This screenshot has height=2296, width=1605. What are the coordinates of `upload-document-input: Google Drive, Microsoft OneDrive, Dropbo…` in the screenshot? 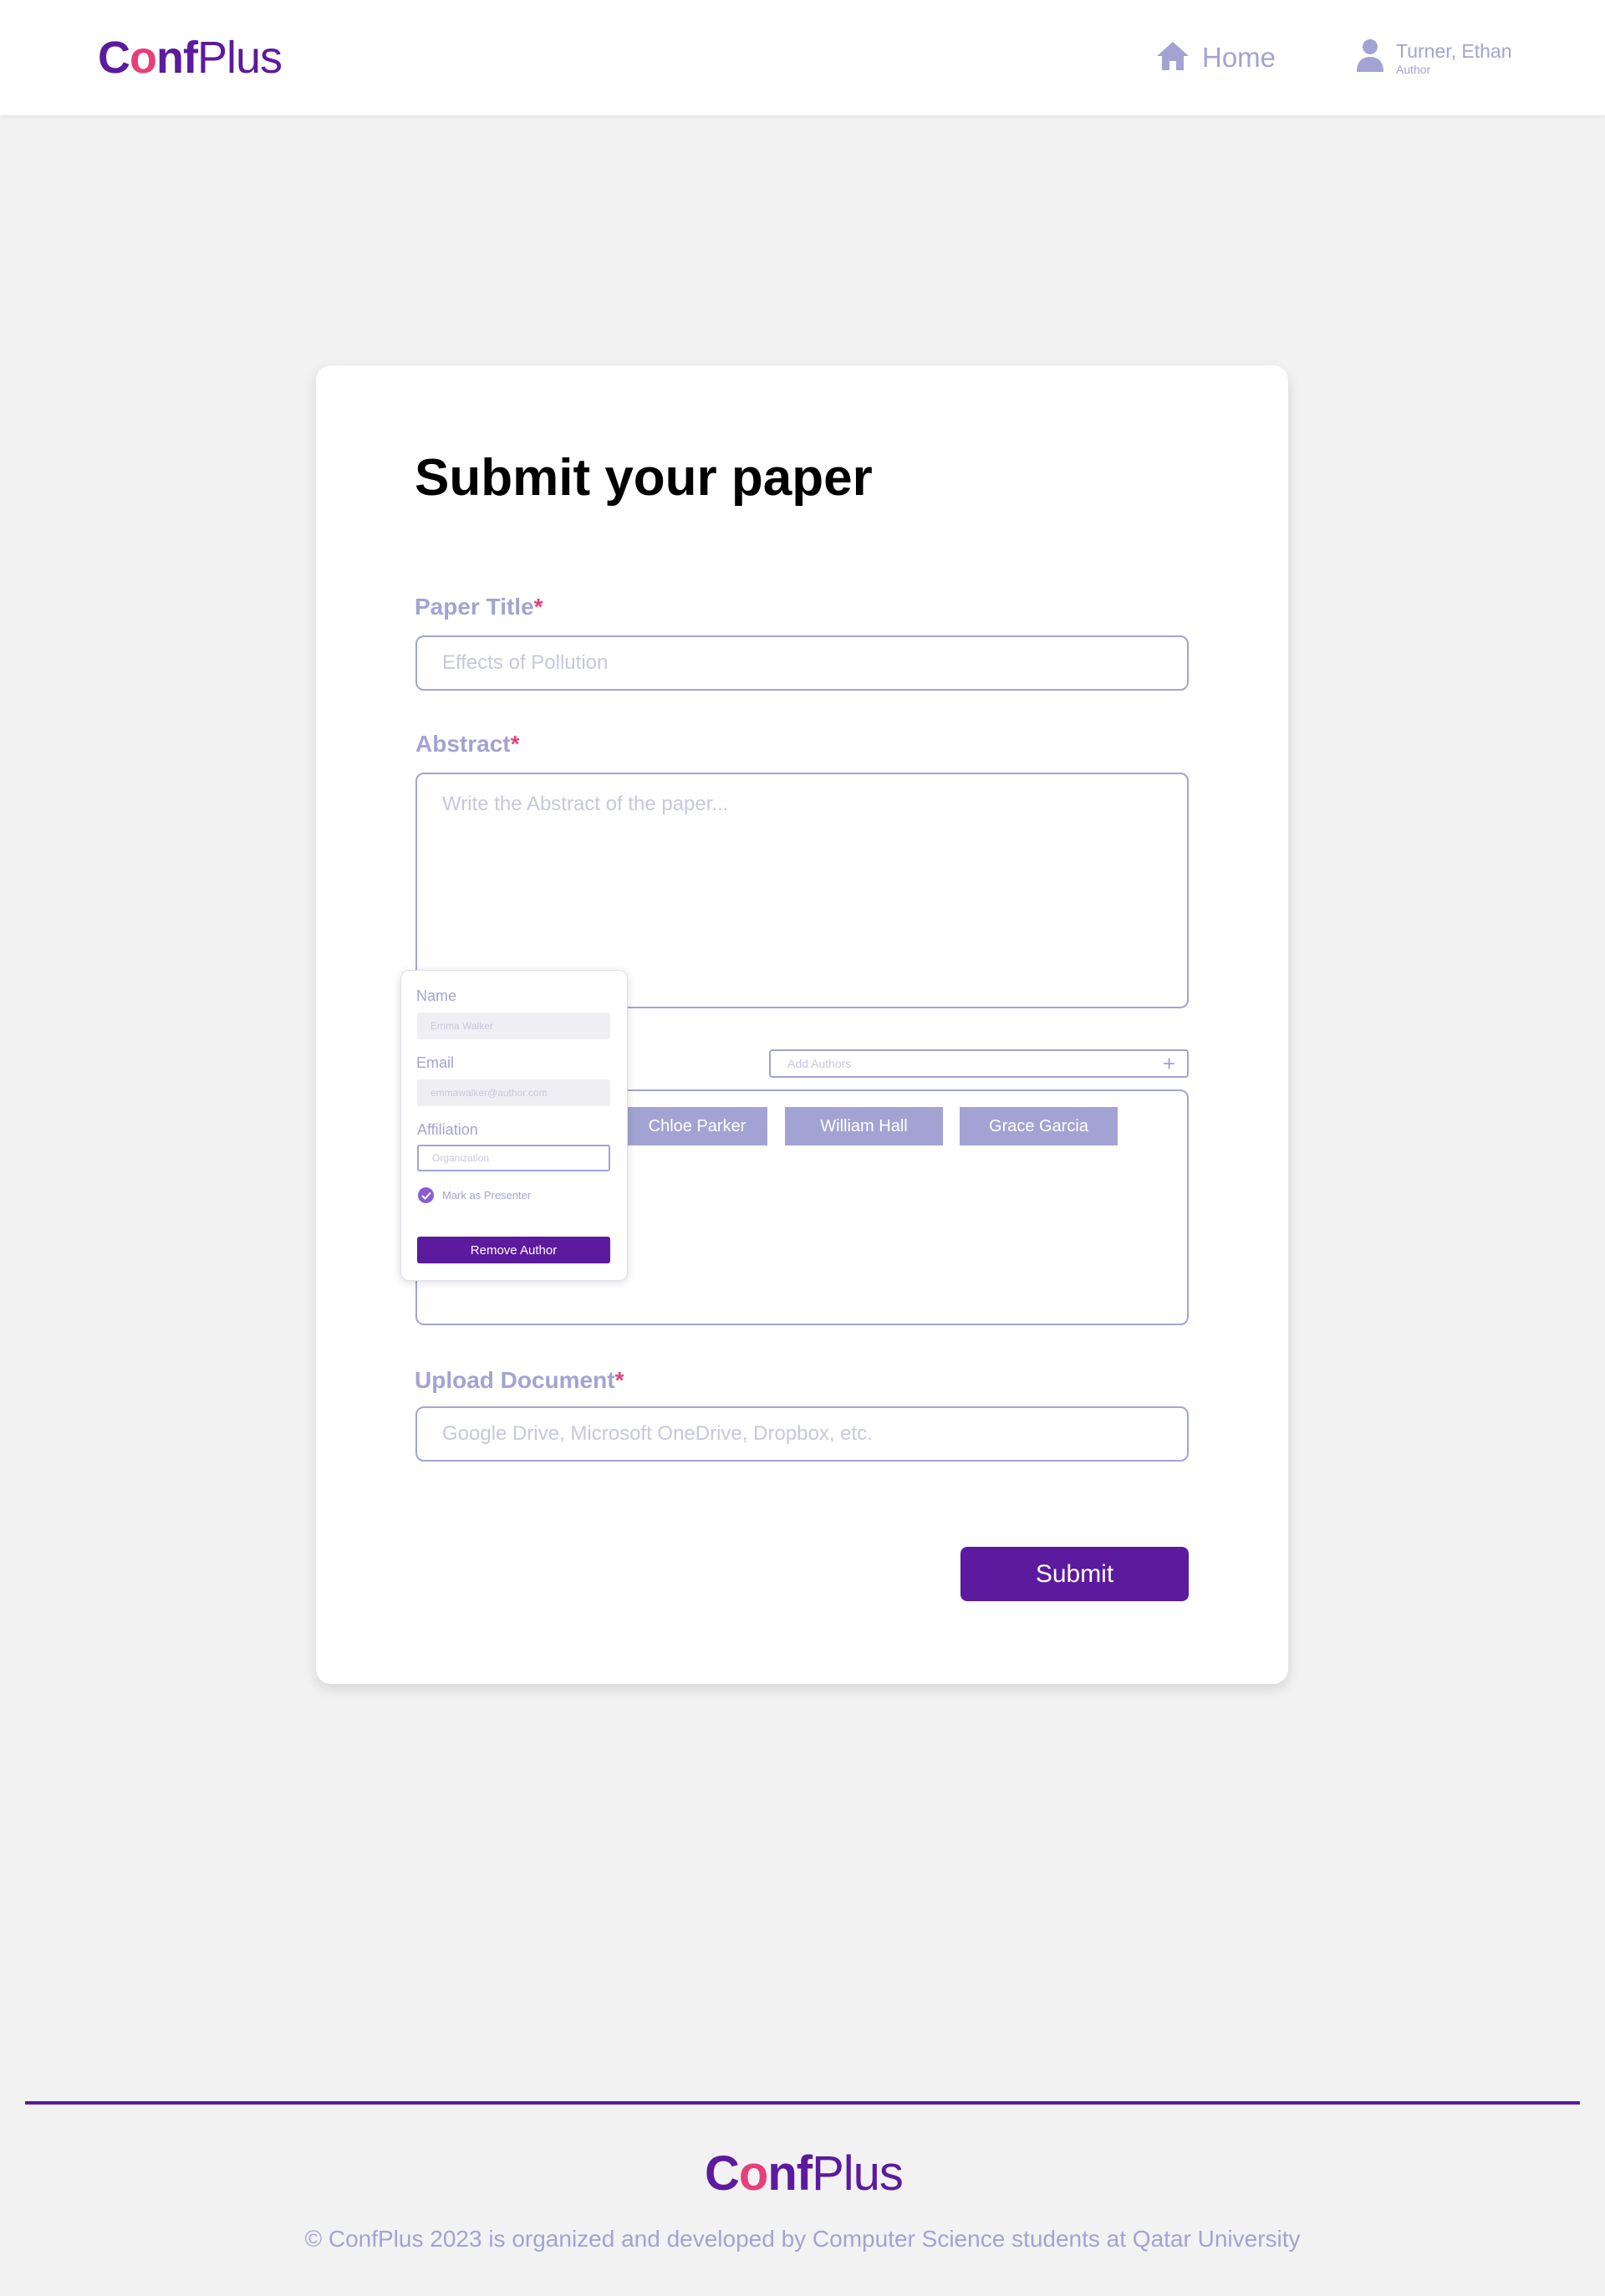 It's located at (802, 1434).